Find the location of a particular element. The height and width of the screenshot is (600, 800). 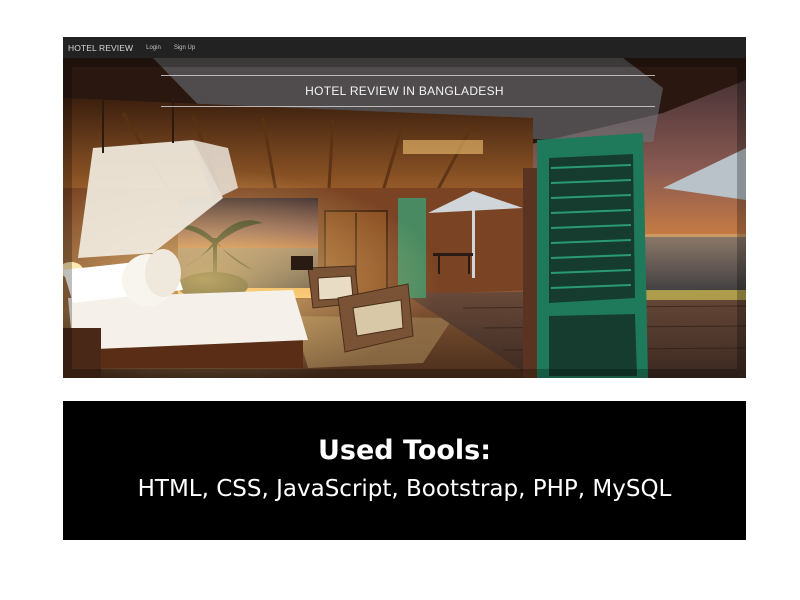

tools-heading: Used Tools: is located at coordinates (404, 450).